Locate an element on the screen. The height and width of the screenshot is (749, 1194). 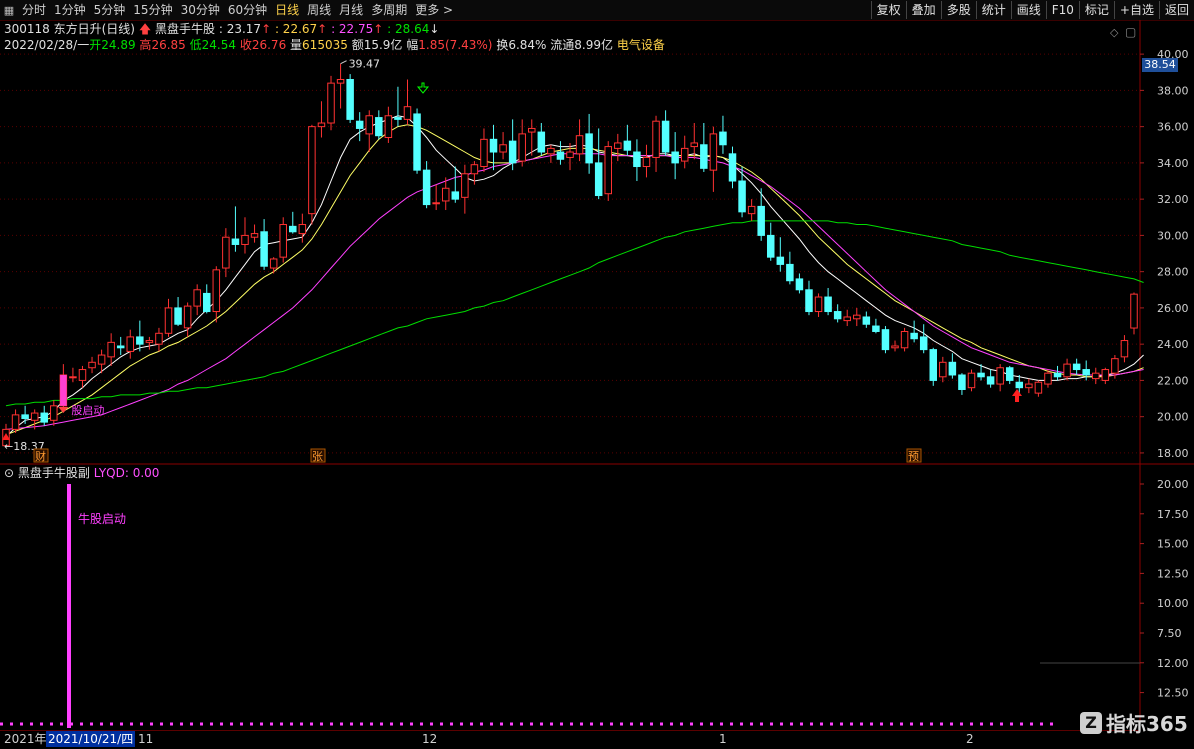
sub-tick-label: 15.00 is located at coordinates (1173, 544).